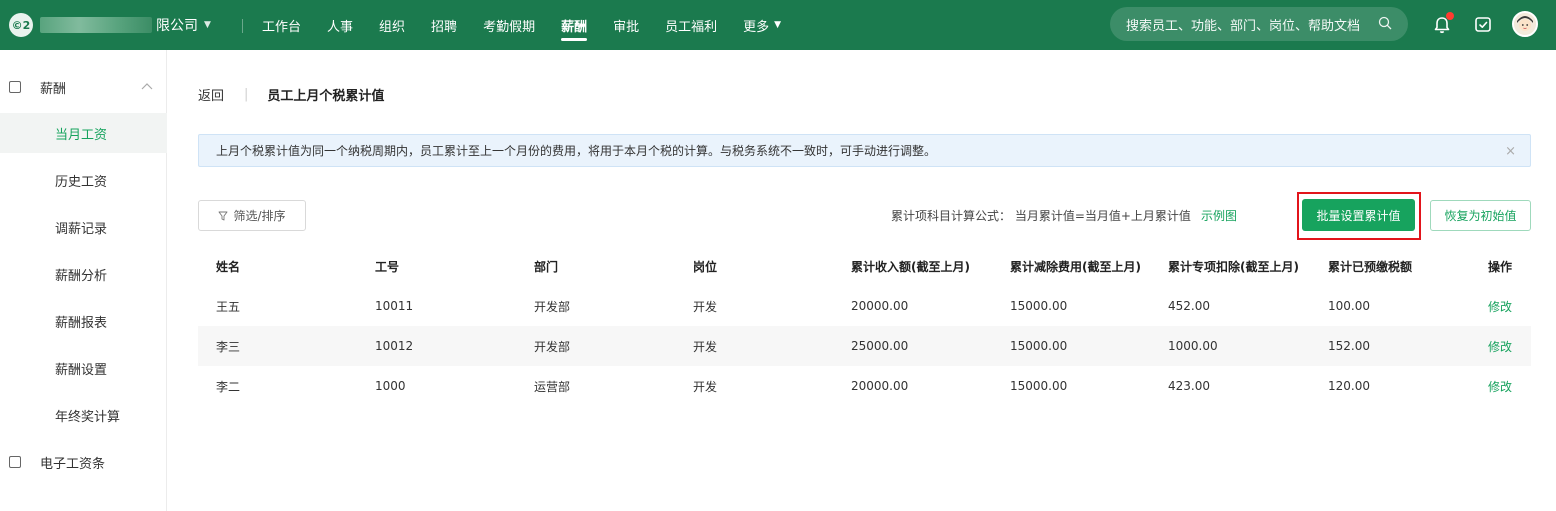  What do you see at coordinates (1349, 306) in the screenshot?
I see `cell-prepaid-tax: 100.00` at bounding box center [1349, 306].